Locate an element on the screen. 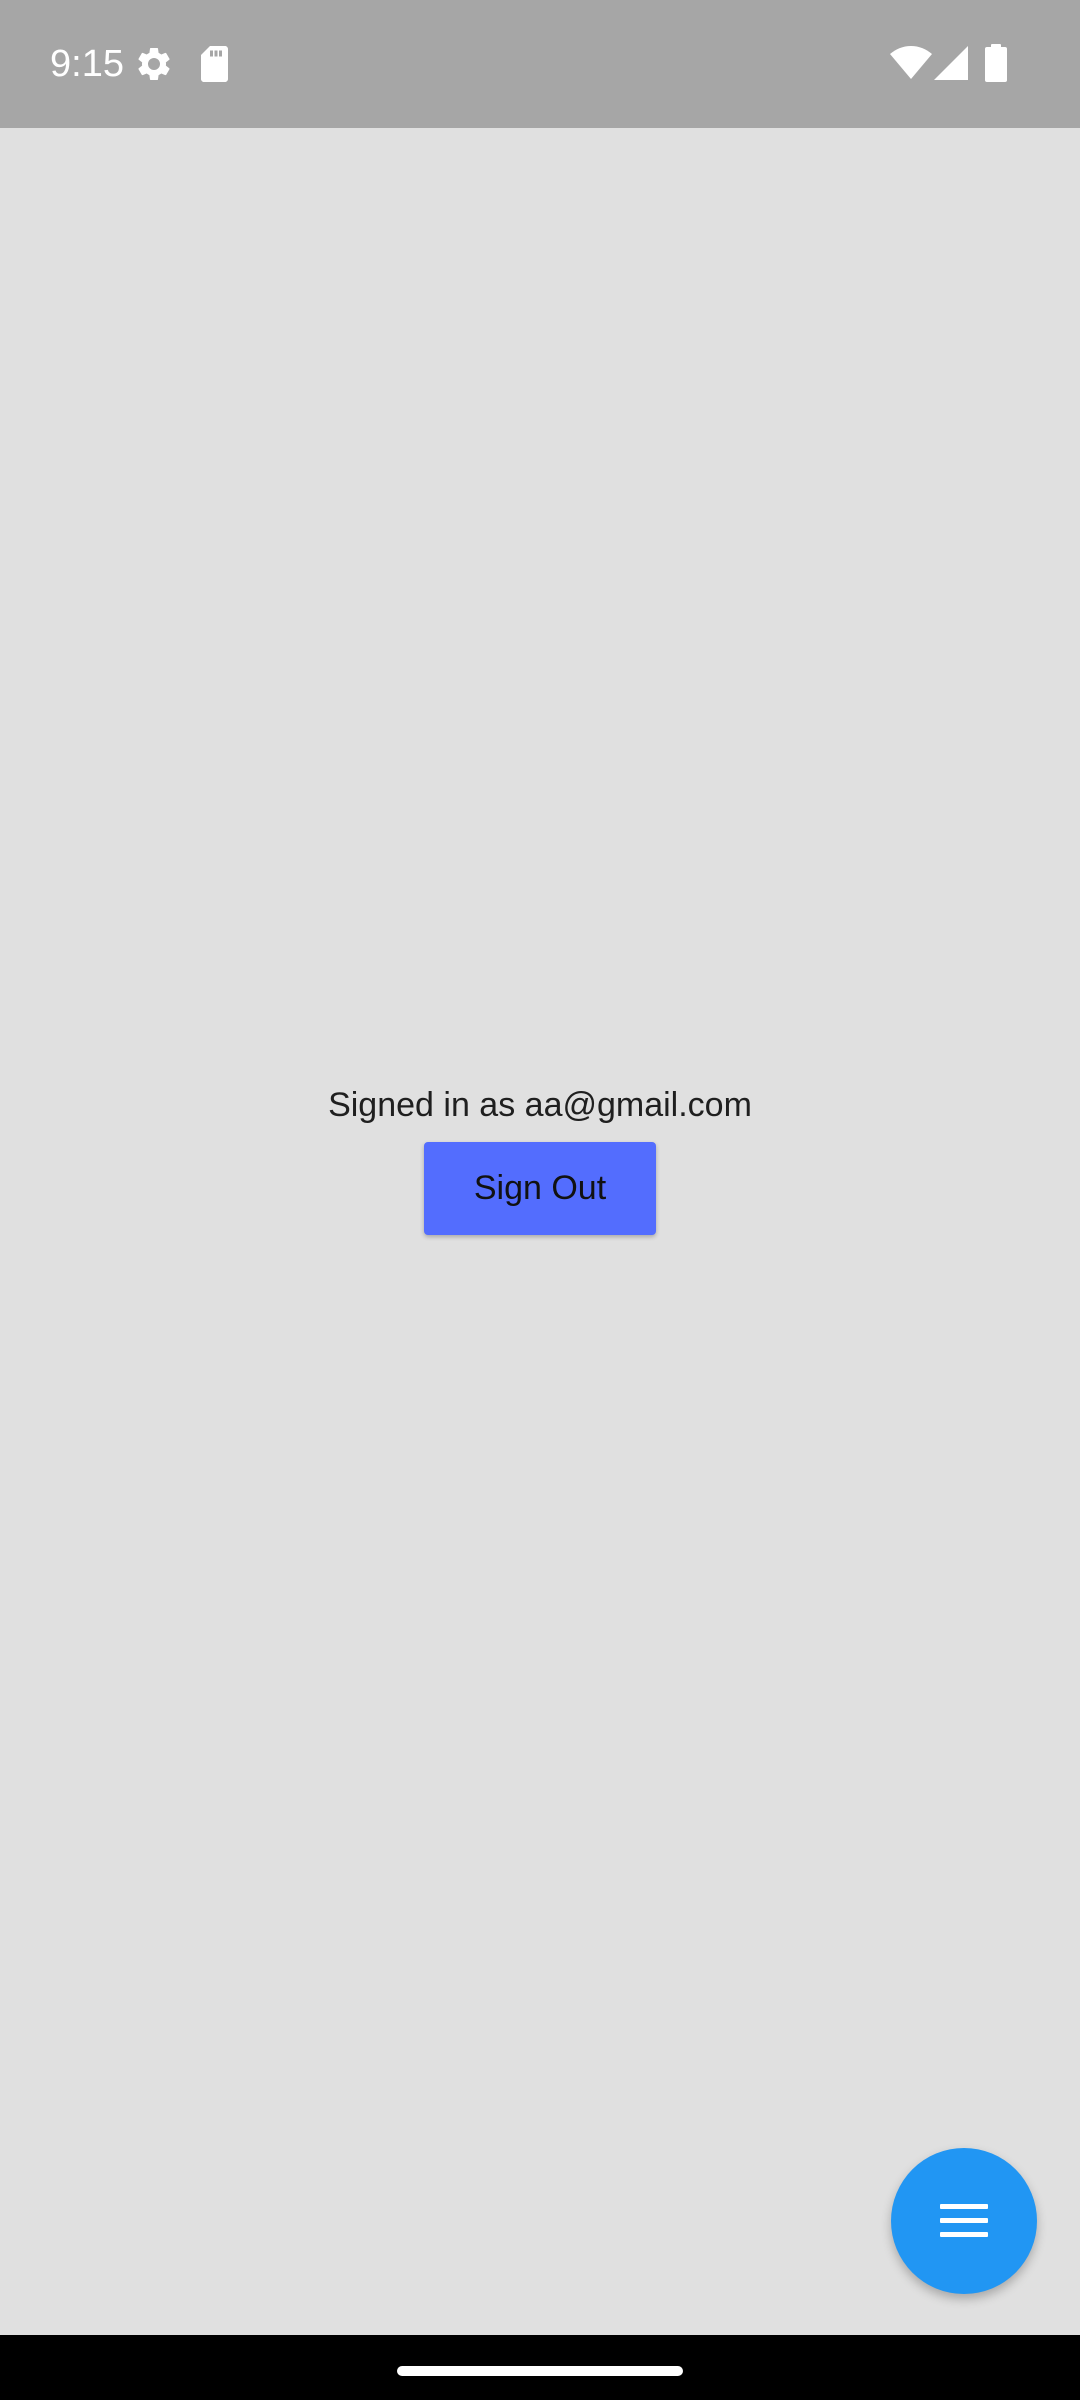 Image resolution: width=1080 pixels, height=2400 pixels. navigation-bar is located at coordinates (540, 2367).